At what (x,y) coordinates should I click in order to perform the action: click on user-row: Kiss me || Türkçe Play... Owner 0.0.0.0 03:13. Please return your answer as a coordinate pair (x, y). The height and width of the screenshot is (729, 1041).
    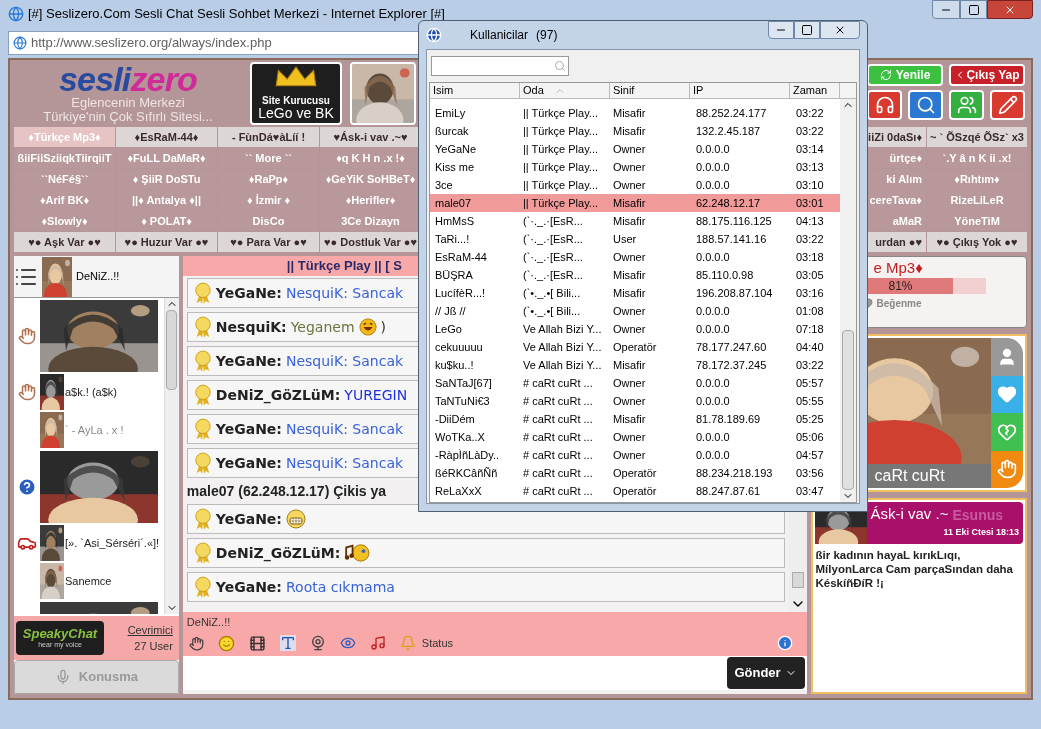
    Looking at the image, I should click on (635, 167).